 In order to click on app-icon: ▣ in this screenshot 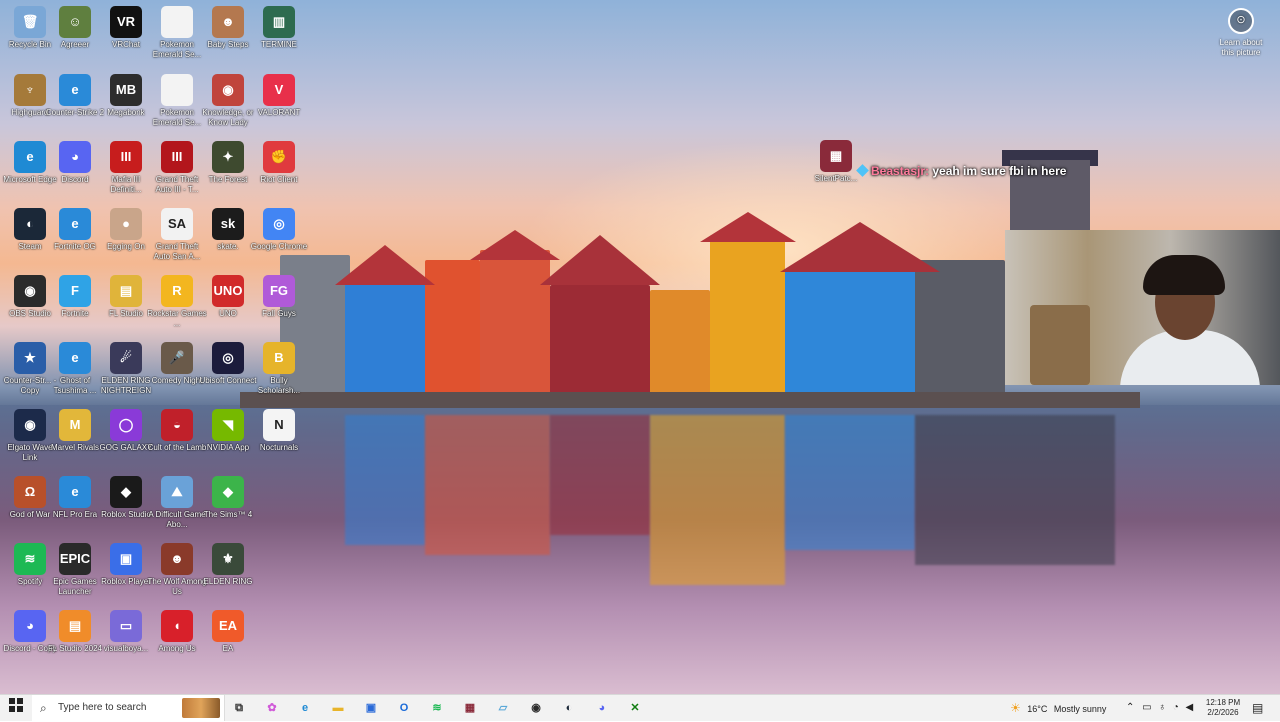, I will do `click(126, 559)`.